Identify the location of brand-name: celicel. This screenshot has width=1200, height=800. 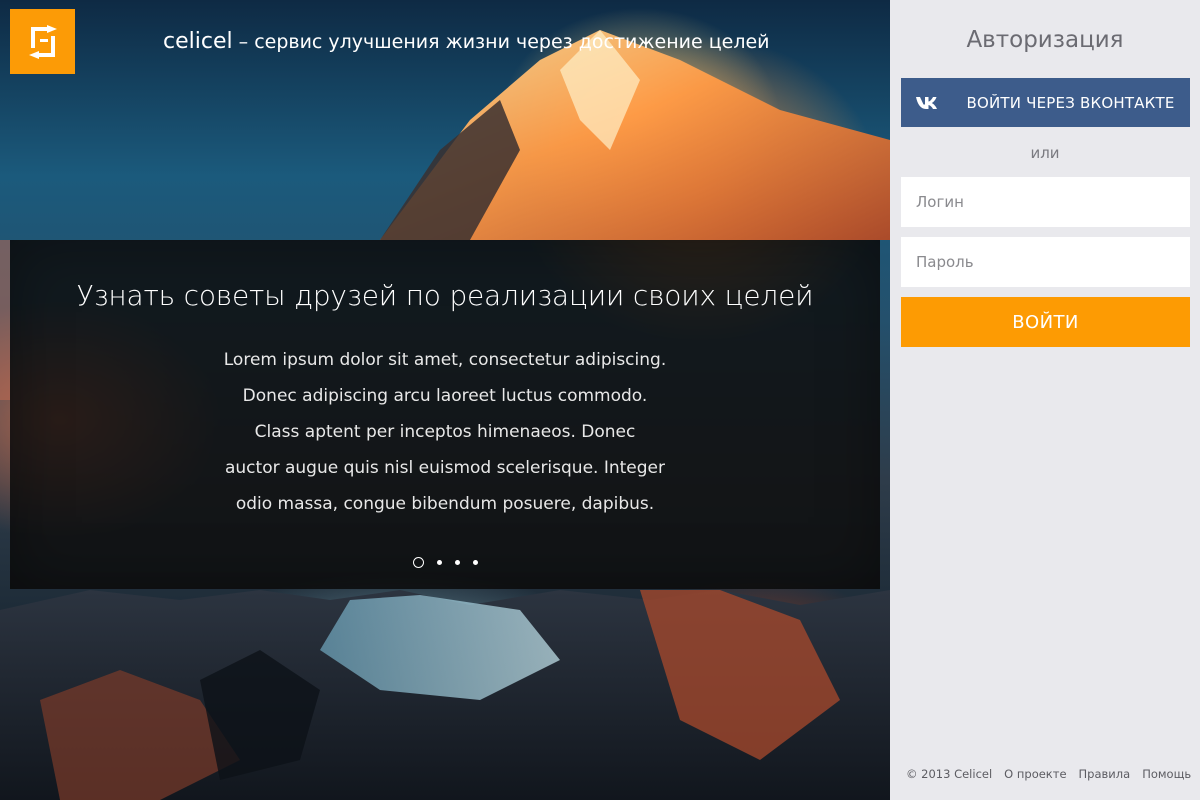
(198, 41).